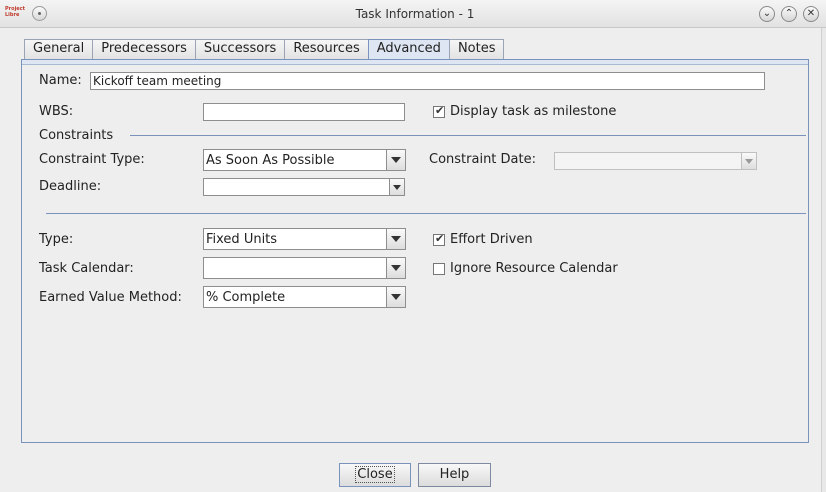 This screenshot has width=826, height=492. What do you see at coordinates (242, 239) in the screenshot?
I see `type-value: Fixed Units` at bounding box center [242, 239].